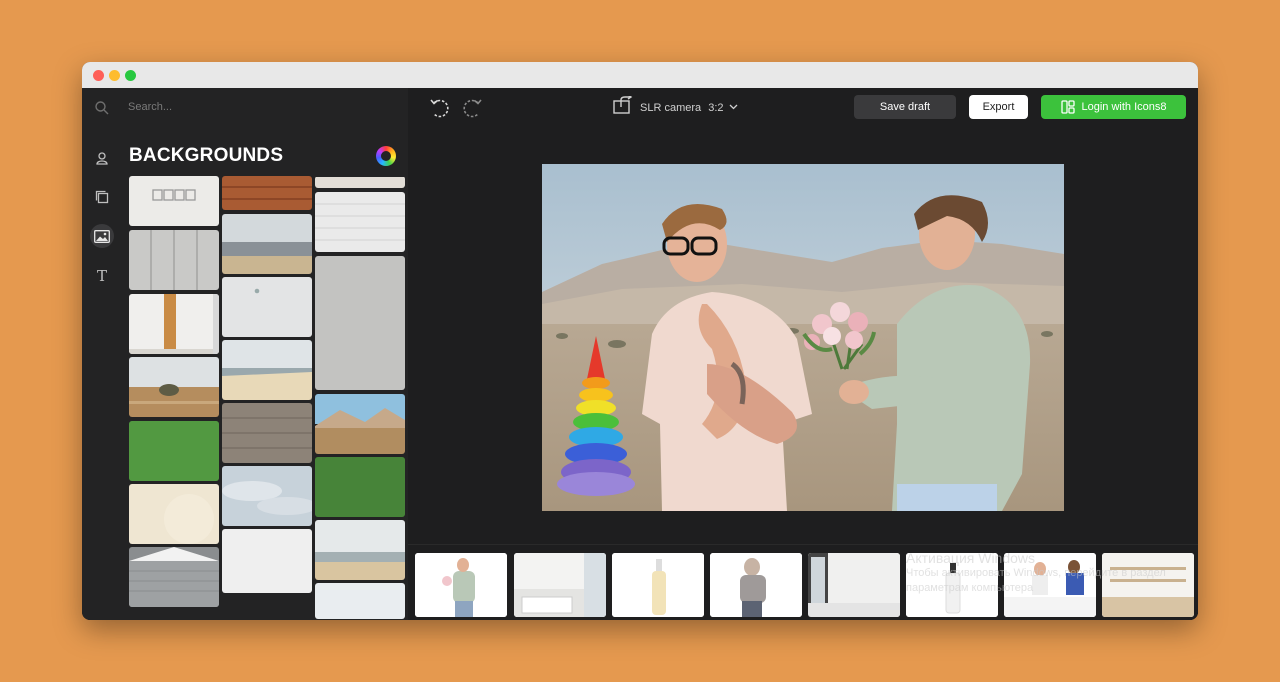  What do you see at coordinates (267, 307) in the screenshot?
I see `bg-thumb-wall-outlet` at bounding box center [267, 307].